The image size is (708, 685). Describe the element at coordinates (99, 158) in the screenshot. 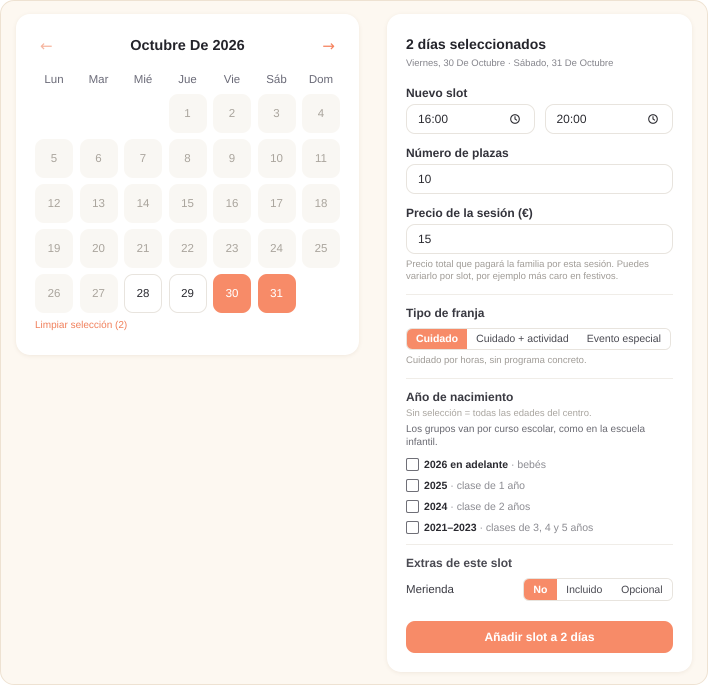

I see `day-cell: 6` at that location.